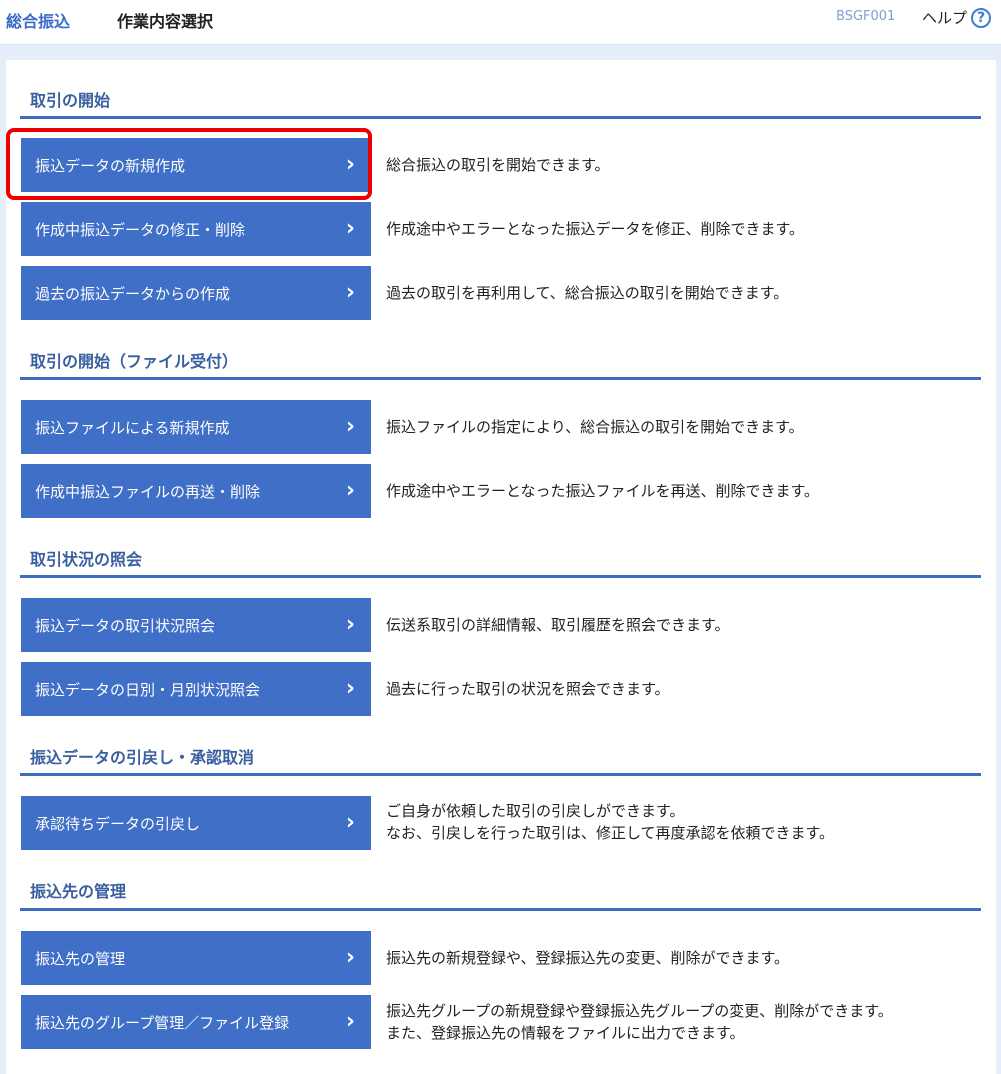 The image size is (1001, 1074). I want to click on item-description: 伝送系取引の詳細情報、取引履歴を照会できます。, so click(558, 625).